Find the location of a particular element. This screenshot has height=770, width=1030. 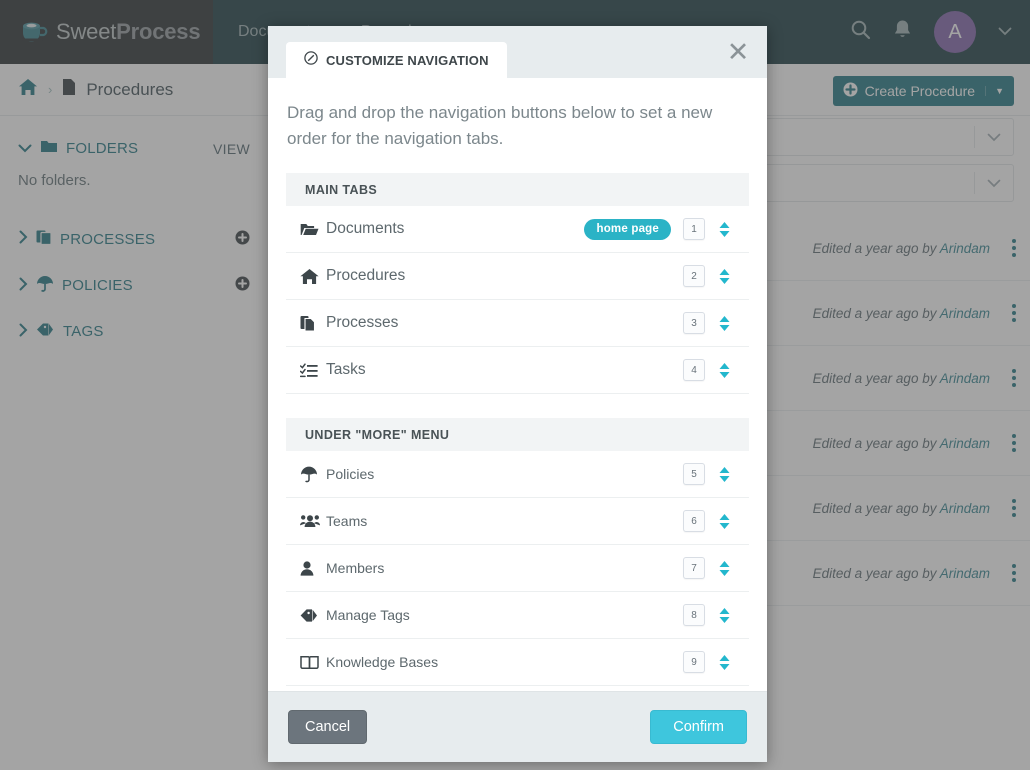

nav-item-label: Manage Tags is located at coordinates (368, 615).